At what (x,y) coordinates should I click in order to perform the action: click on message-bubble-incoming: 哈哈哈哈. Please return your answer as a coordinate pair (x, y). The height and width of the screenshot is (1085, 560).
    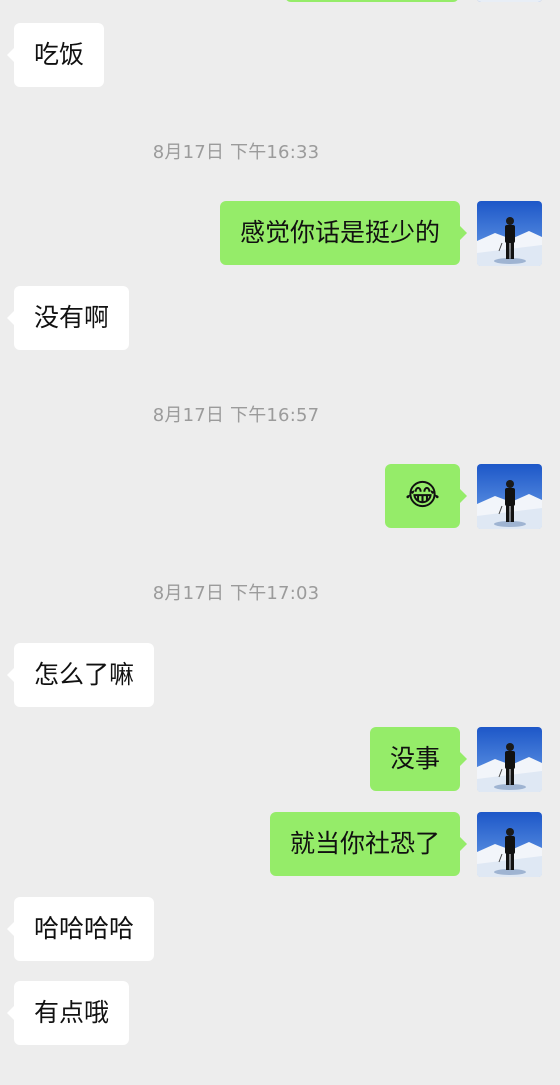
    Looking at the image, I should click on (80, 929).